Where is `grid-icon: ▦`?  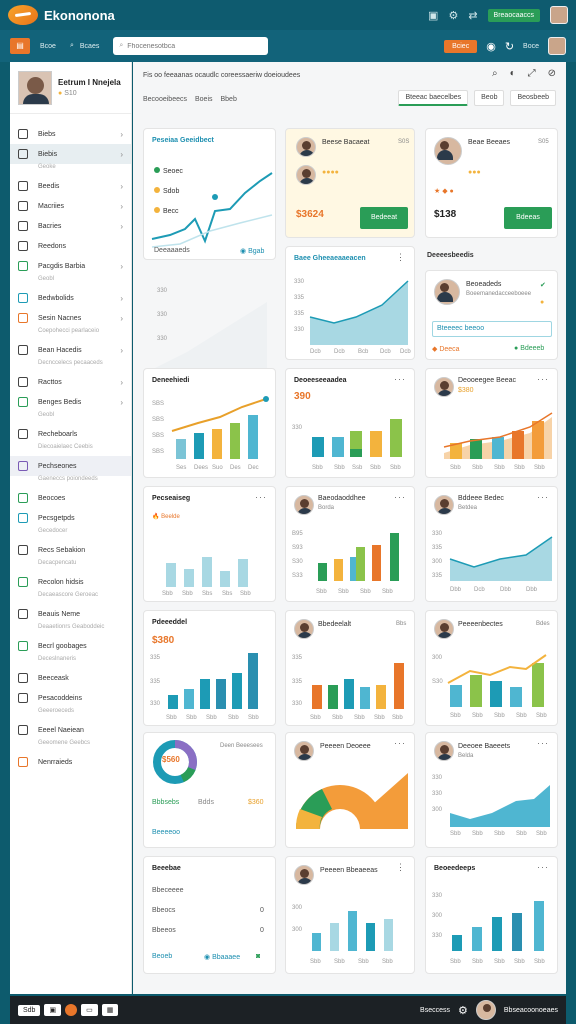 grid-icon: ▦ is located at coordinates (110, 1010).